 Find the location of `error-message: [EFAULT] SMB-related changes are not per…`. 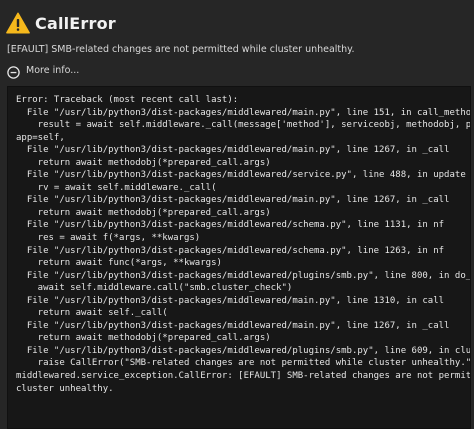

error-message: [EFAULT] SMB-related changes are not per… is located at coordinates (181, 49).